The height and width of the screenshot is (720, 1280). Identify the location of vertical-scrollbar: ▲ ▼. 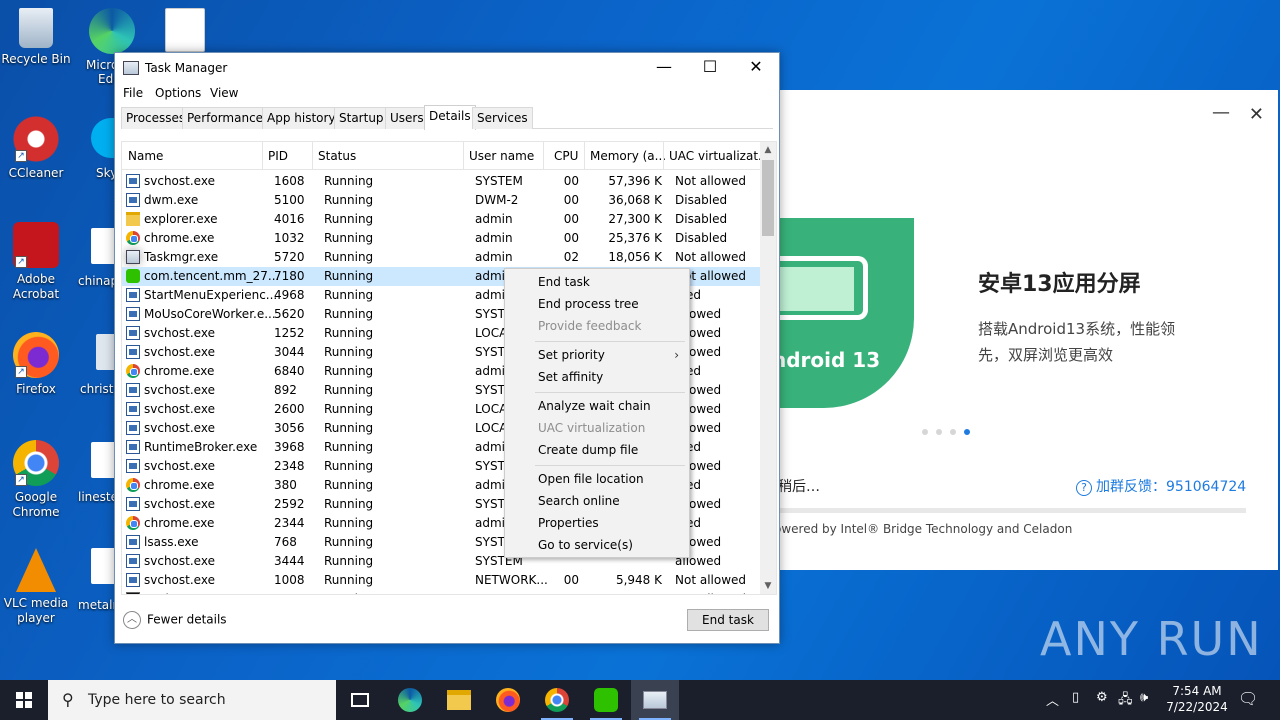
(768, 368).